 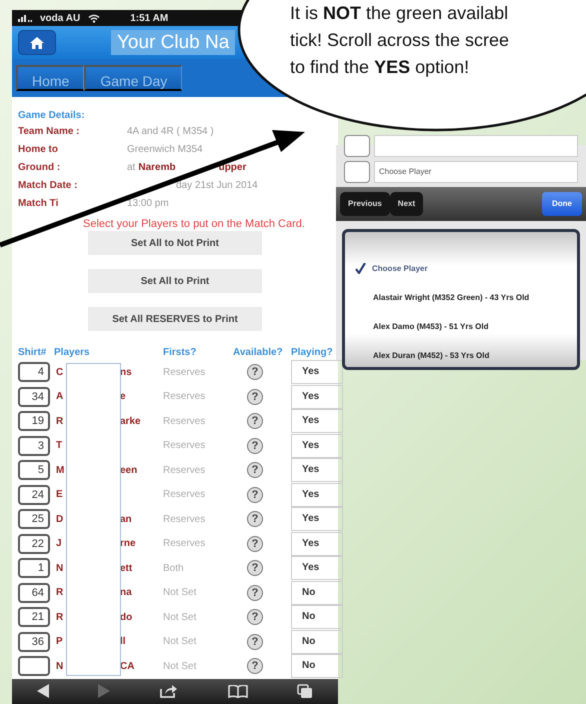 I want to click on carrier-name: voda AU, so click(x=60, y=19).